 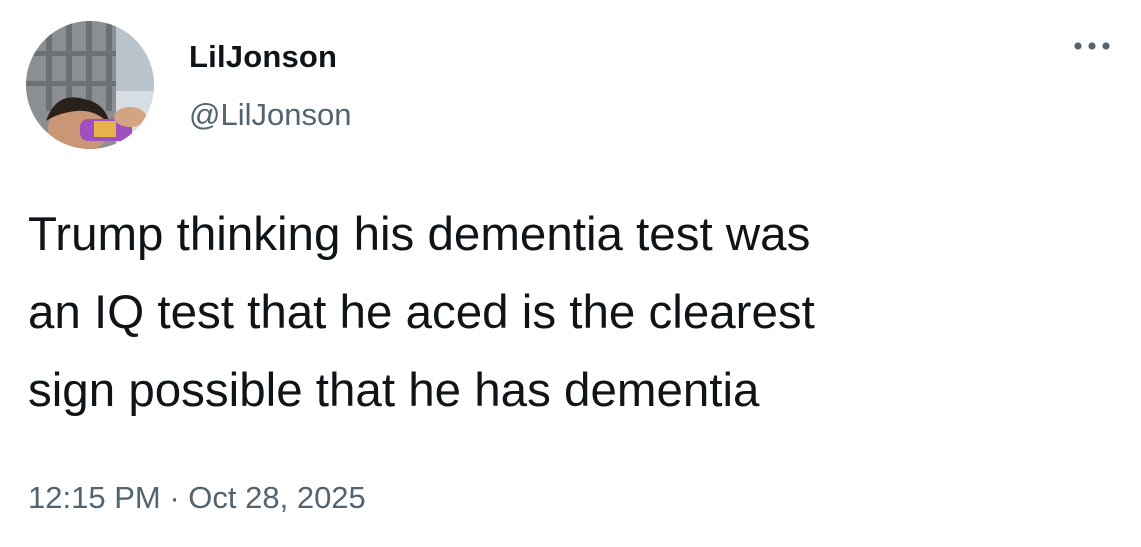 I want to click on user-handle: @LilJonson, so click(x=270, y=115).